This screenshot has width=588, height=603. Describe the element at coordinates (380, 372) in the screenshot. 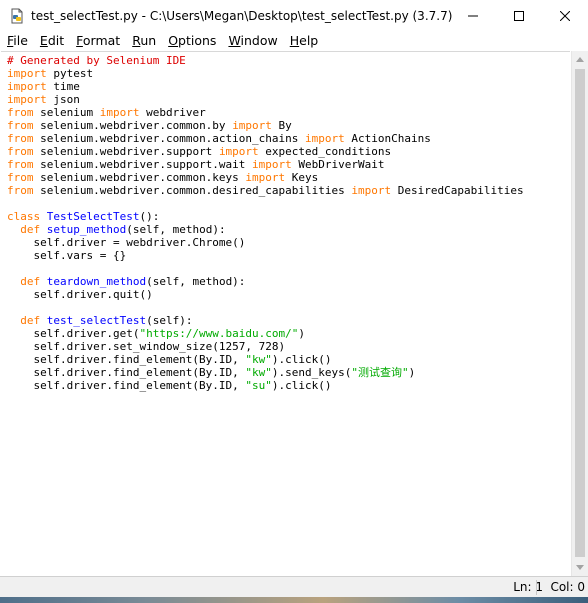

I see `code-token: "测试查询"` at that location.